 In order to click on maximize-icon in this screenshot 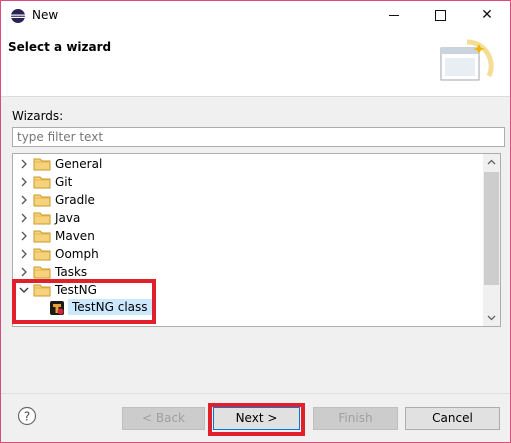, I will do `click(440, 15)`.